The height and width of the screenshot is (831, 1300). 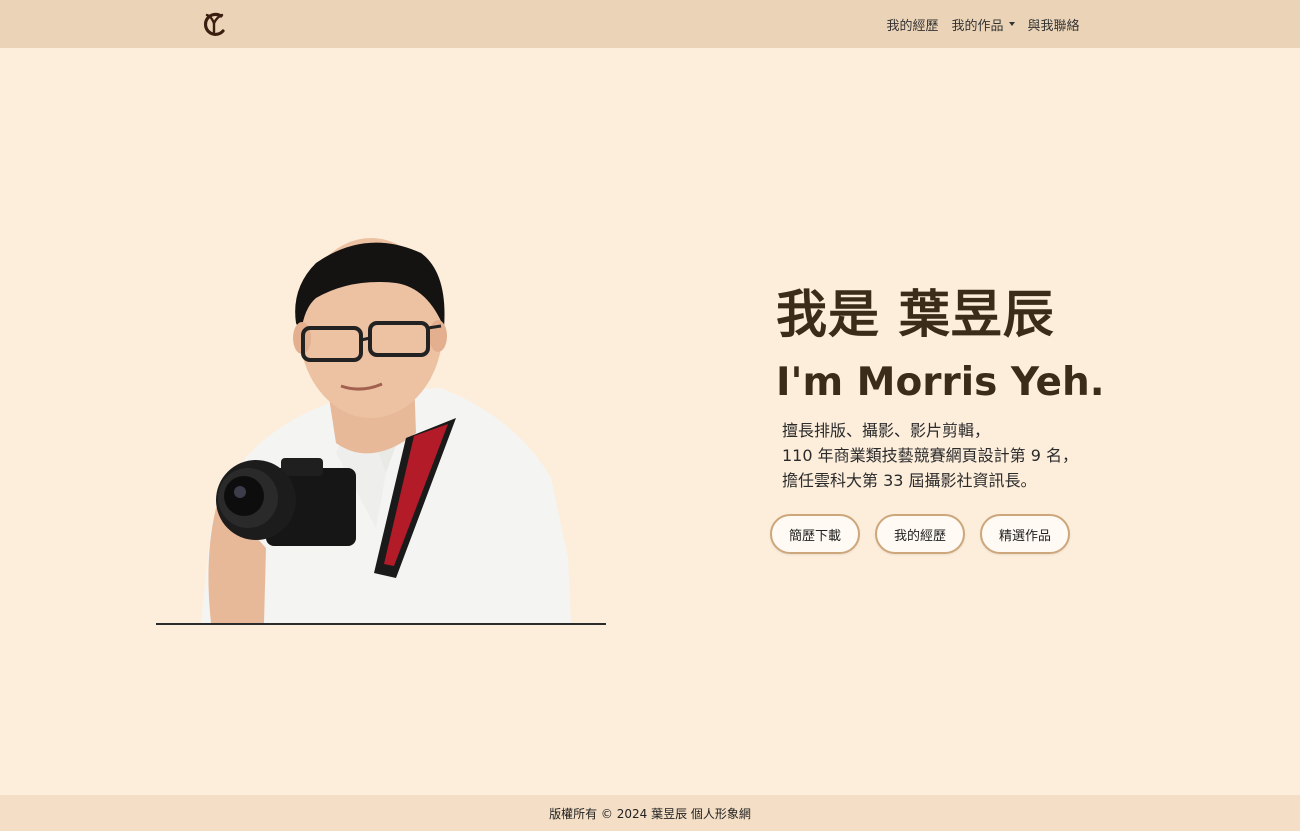 I want to click on featured-works-button: 精選作品, so click(x=1025, y=534).